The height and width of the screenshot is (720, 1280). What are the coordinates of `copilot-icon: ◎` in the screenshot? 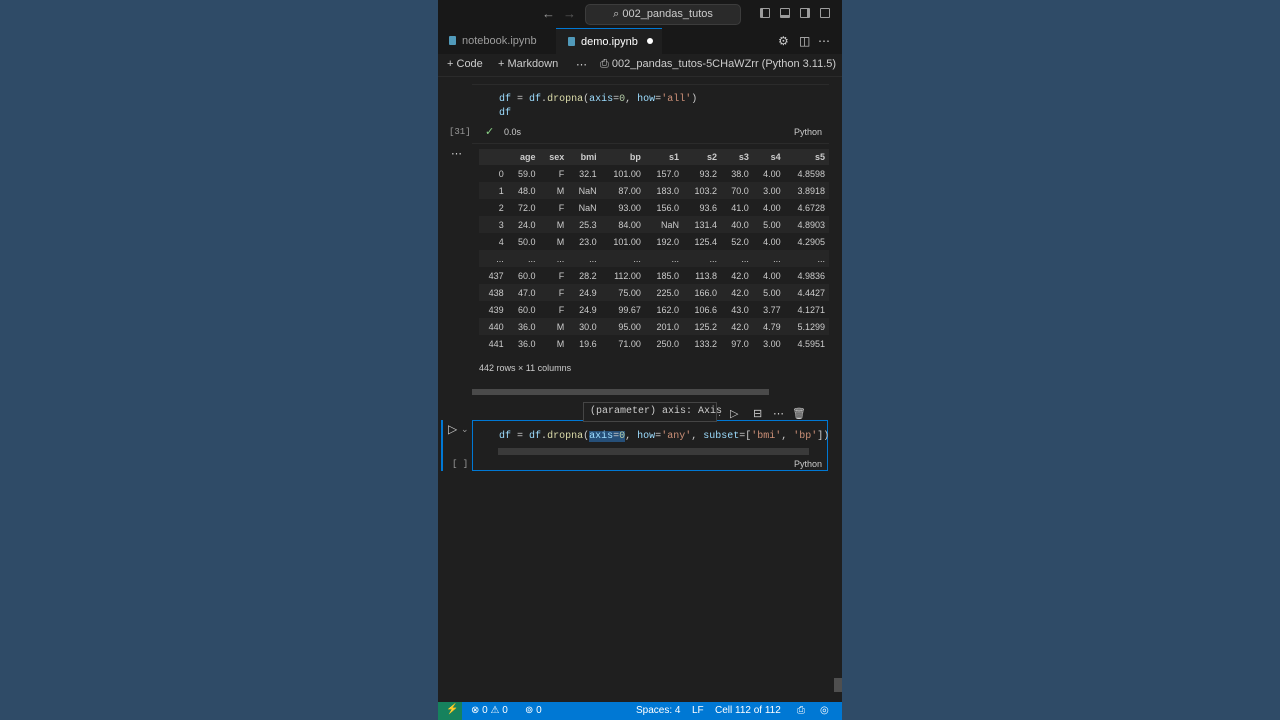 It's located at (824, 710).